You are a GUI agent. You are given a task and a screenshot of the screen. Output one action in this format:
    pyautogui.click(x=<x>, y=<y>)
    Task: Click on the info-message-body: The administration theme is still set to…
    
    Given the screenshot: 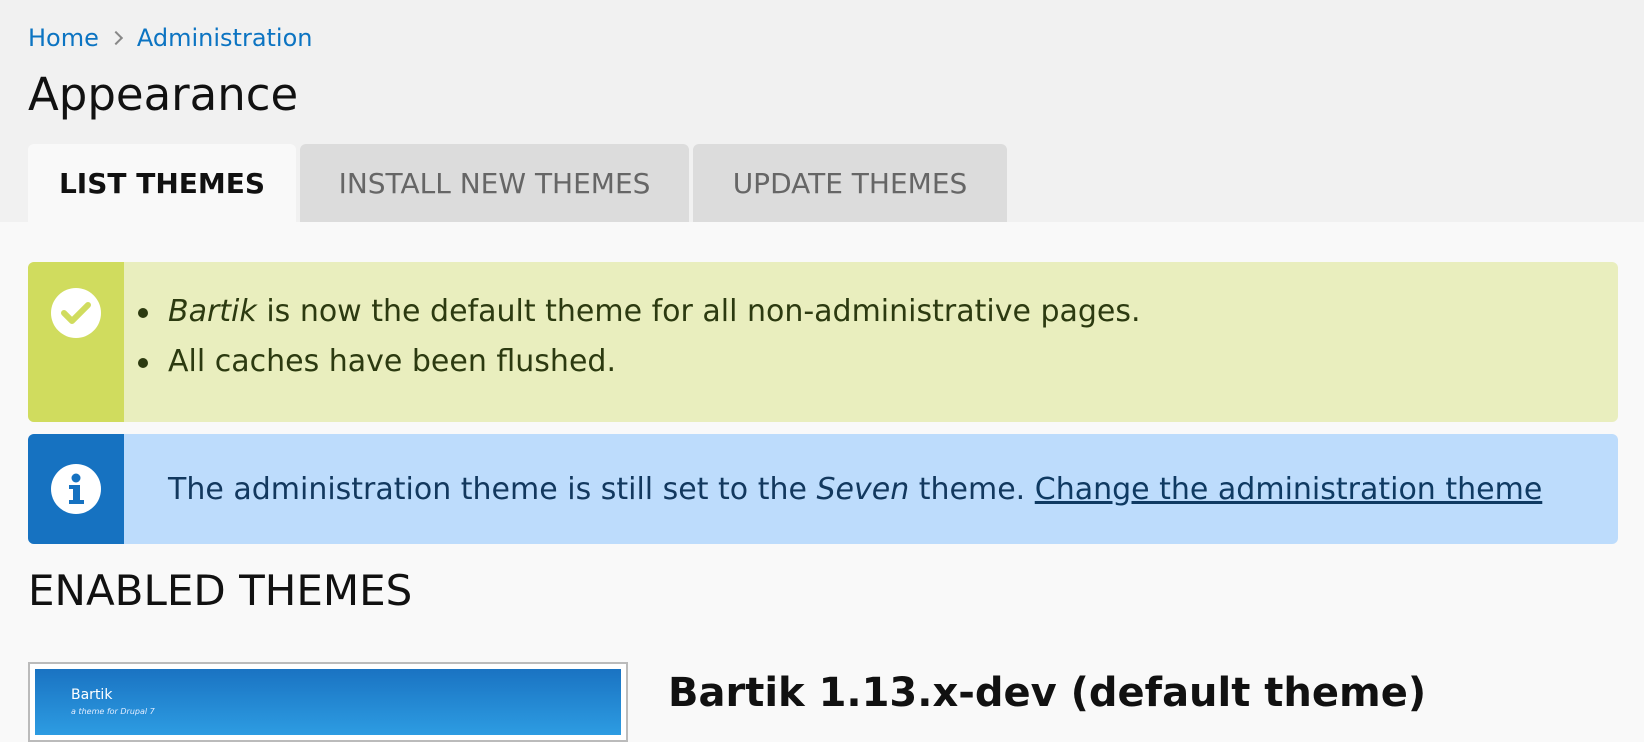 What is the action you would take?
    pyautogui.click(x=871, y=489)
    